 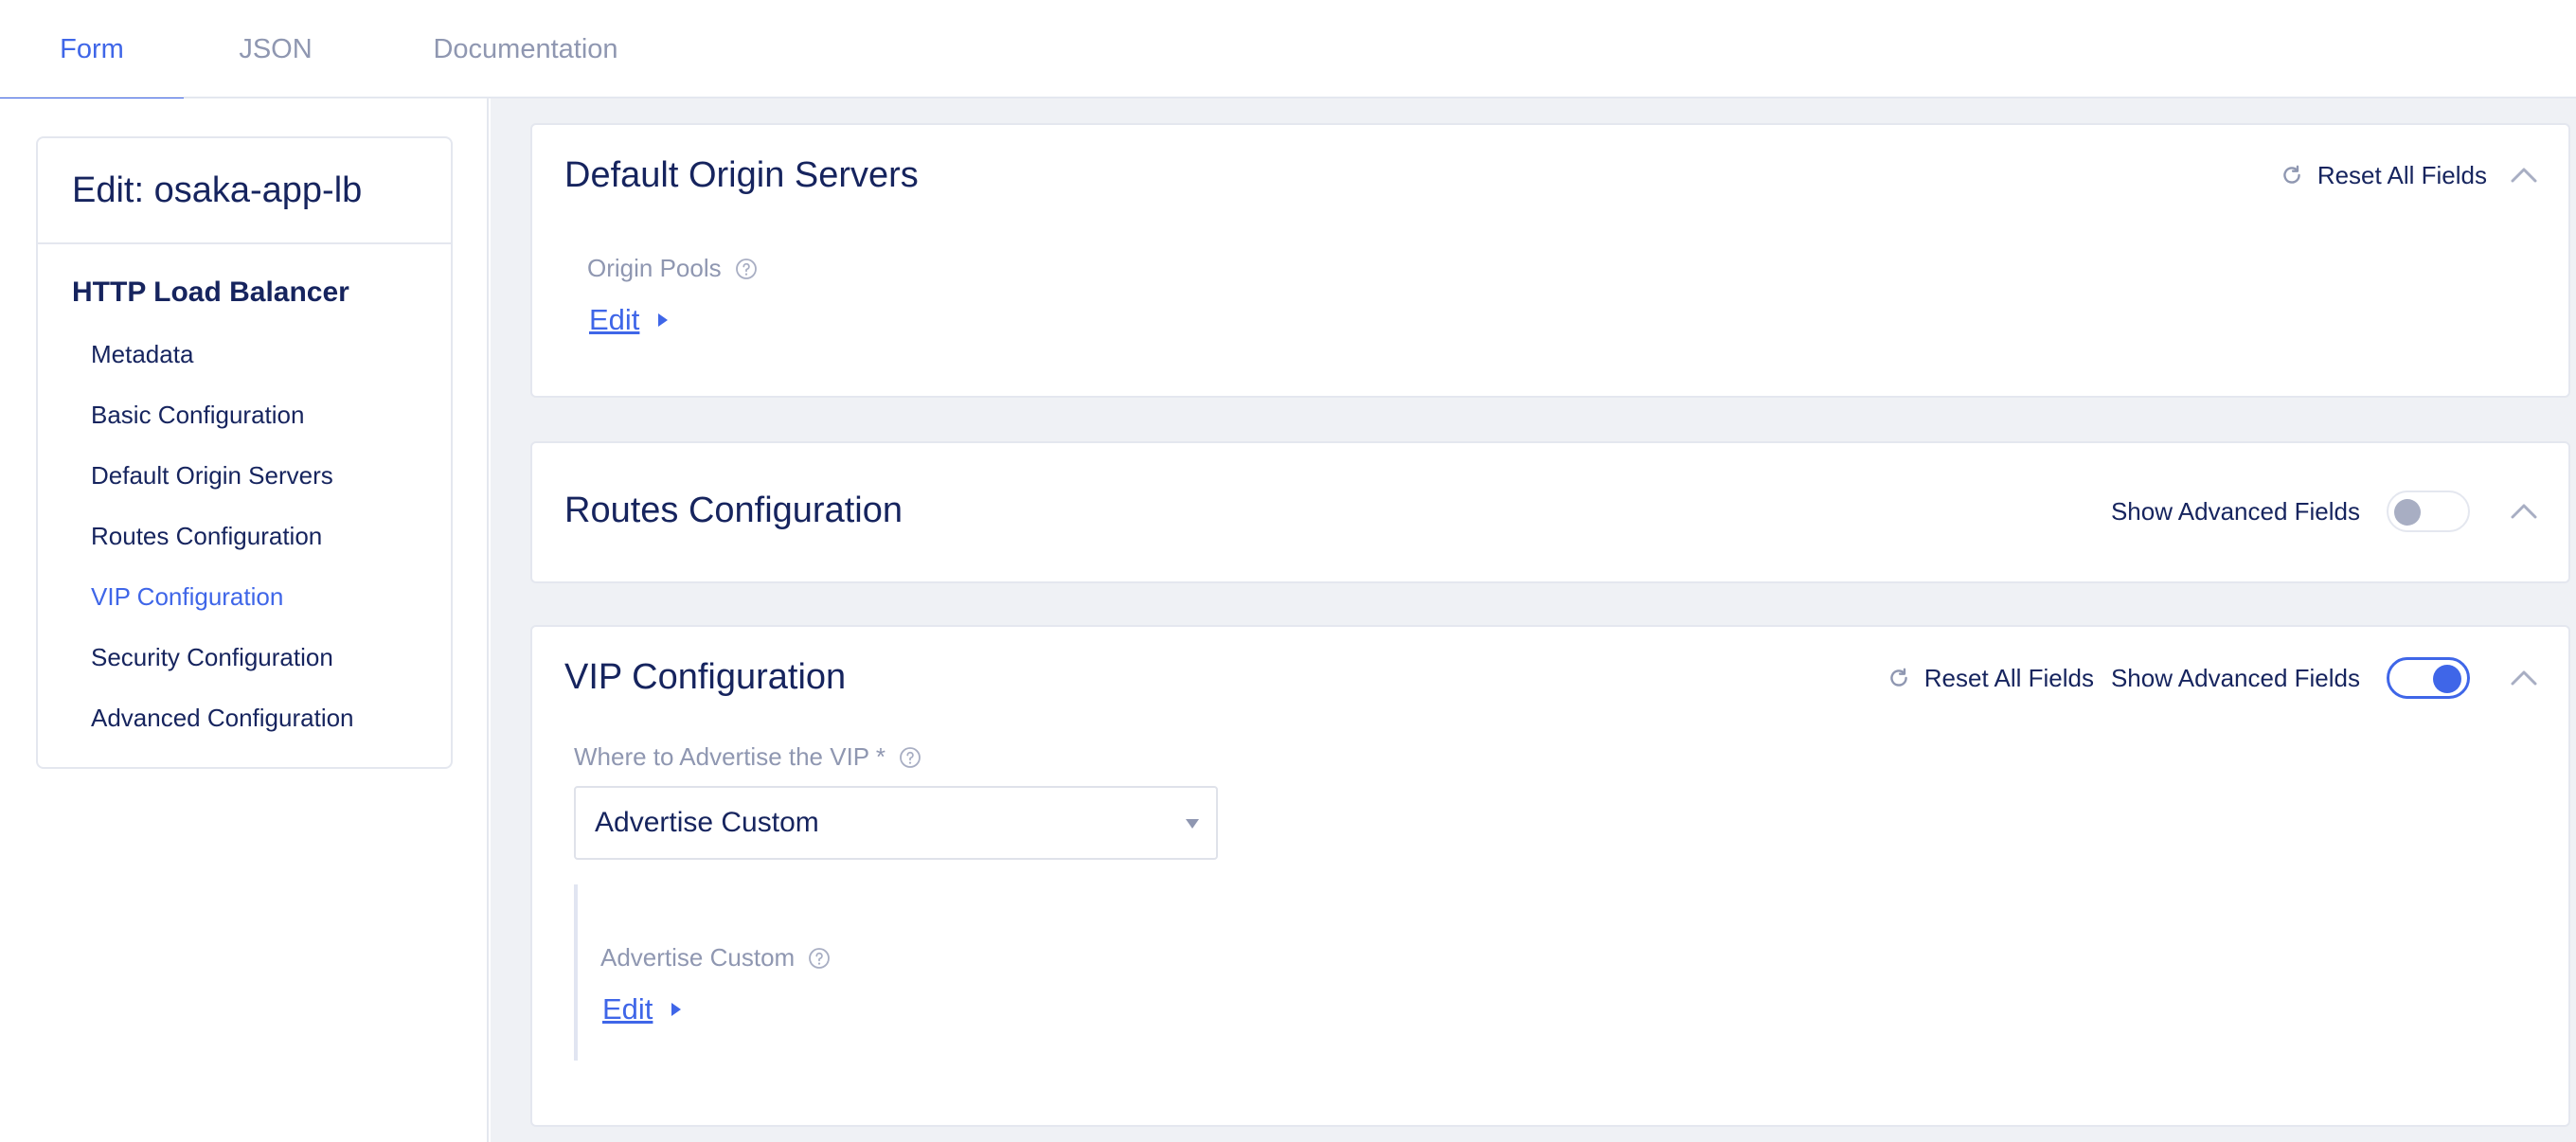 I want to click on origin-pools-edit-link: Edit, so click(x=629, y=320).